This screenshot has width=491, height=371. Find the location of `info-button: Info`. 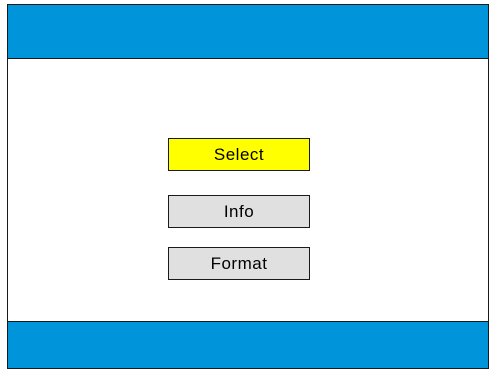

info-button: Info is located at coordinates (239, 211).